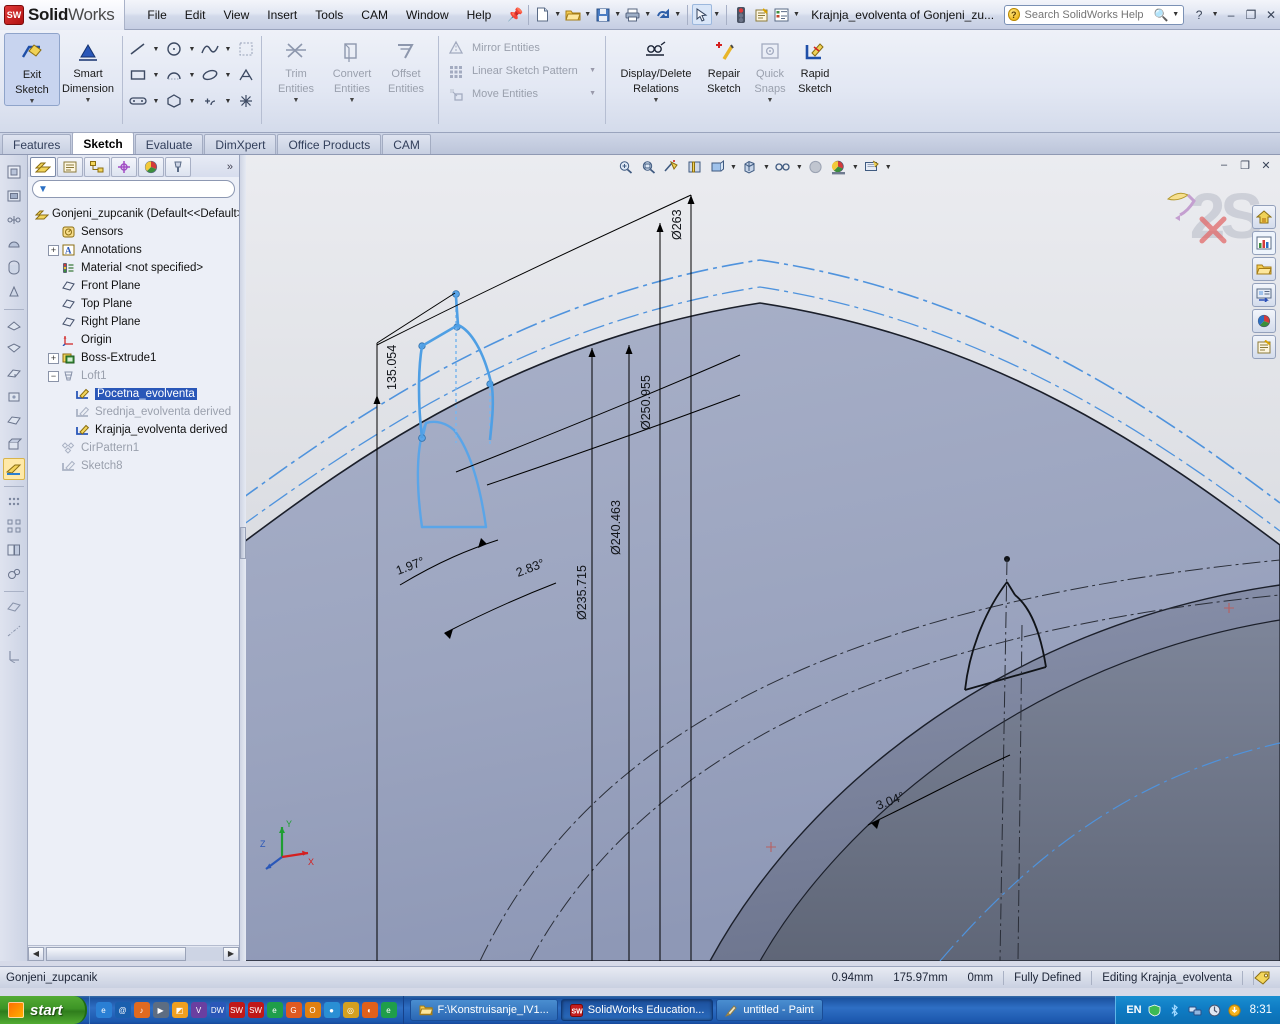 This screenshot has width=1280, height=1024. What do you see at coordinates (741, 14) in the screenshot?
I see `rebuild-icon` at bounding box center [741, 14].